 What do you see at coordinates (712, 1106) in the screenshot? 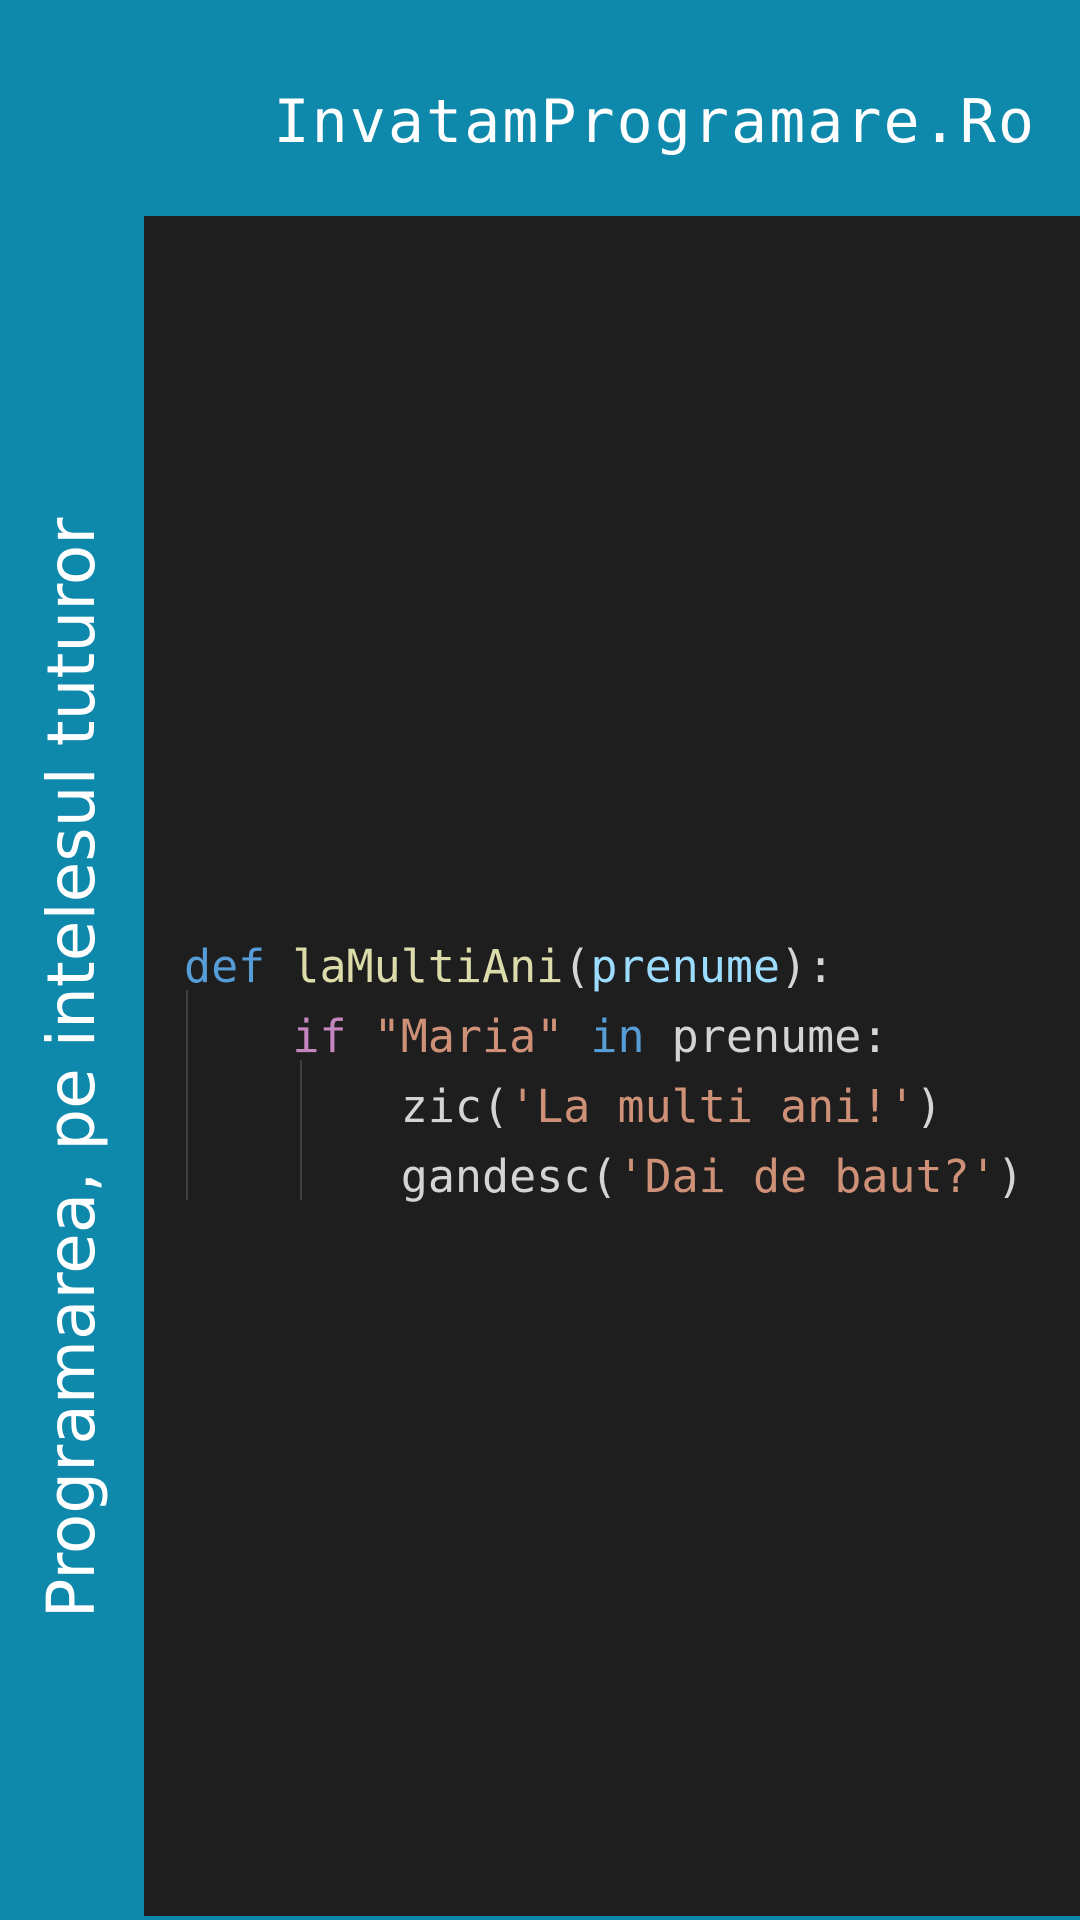
I see `code-token-string: 'La multi ani!'` at bounding box center [712, 1106].